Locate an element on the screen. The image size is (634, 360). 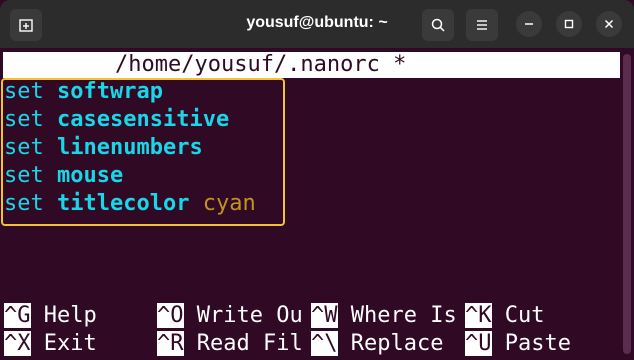
shortcut-label: Paste is located at coordinates (537, 343).